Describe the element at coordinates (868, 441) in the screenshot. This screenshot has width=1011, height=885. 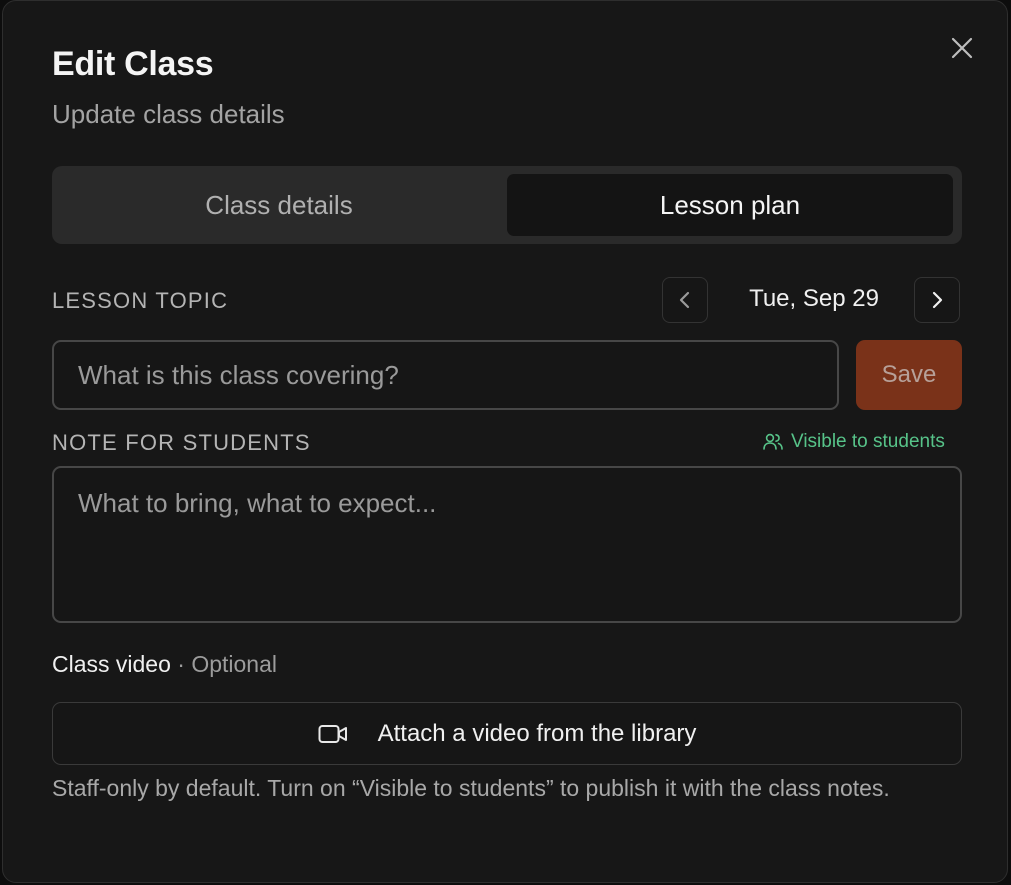
I see `visible-to-students-text: Visible to students` at that location.